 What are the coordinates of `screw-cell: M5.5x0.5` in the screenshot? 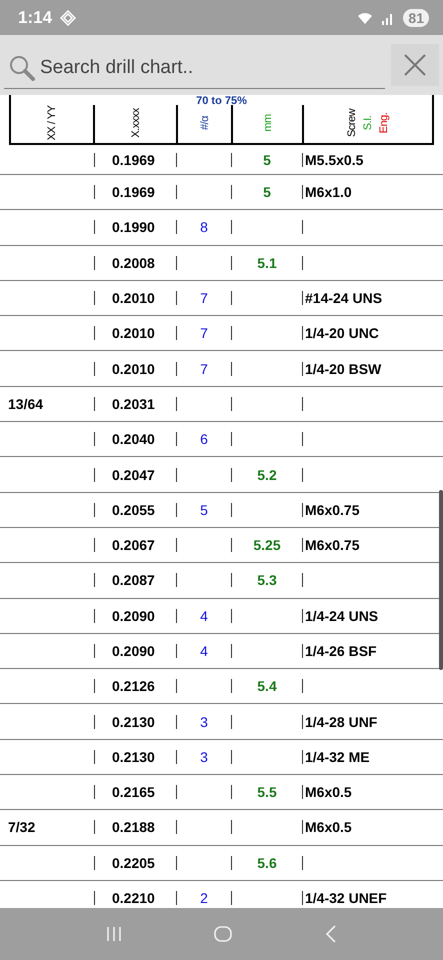 It's located at (334, 160).